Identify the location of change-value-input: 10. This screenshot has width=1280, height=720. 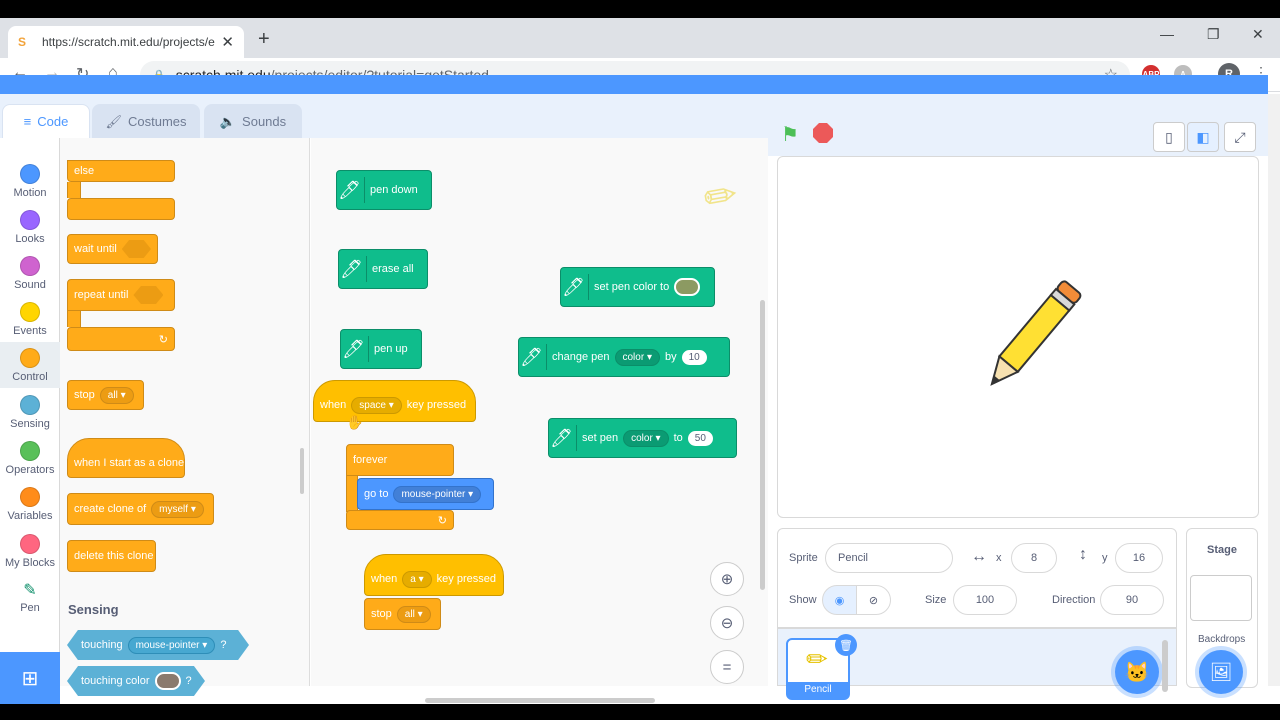
(694, 357).